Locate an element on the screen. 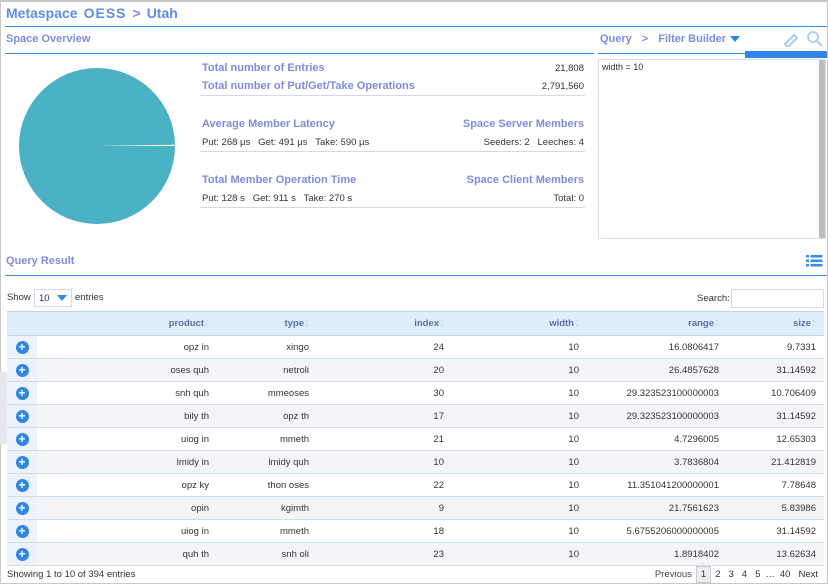 Image resolution: width=828 pixels, height=584 pixels. cell-range: 26.4857628 is located at coordinates (657, 370).